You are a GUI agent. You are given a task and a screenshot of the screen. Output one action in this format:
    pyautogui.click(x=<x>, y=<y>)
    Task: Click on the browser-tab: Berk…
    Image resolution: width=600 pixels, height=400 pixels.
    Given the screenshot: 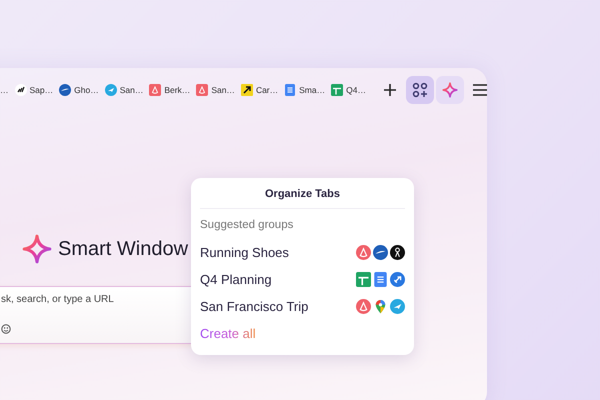 What is the action you would take?
    pyautogui.click(x=169, y=90)
    